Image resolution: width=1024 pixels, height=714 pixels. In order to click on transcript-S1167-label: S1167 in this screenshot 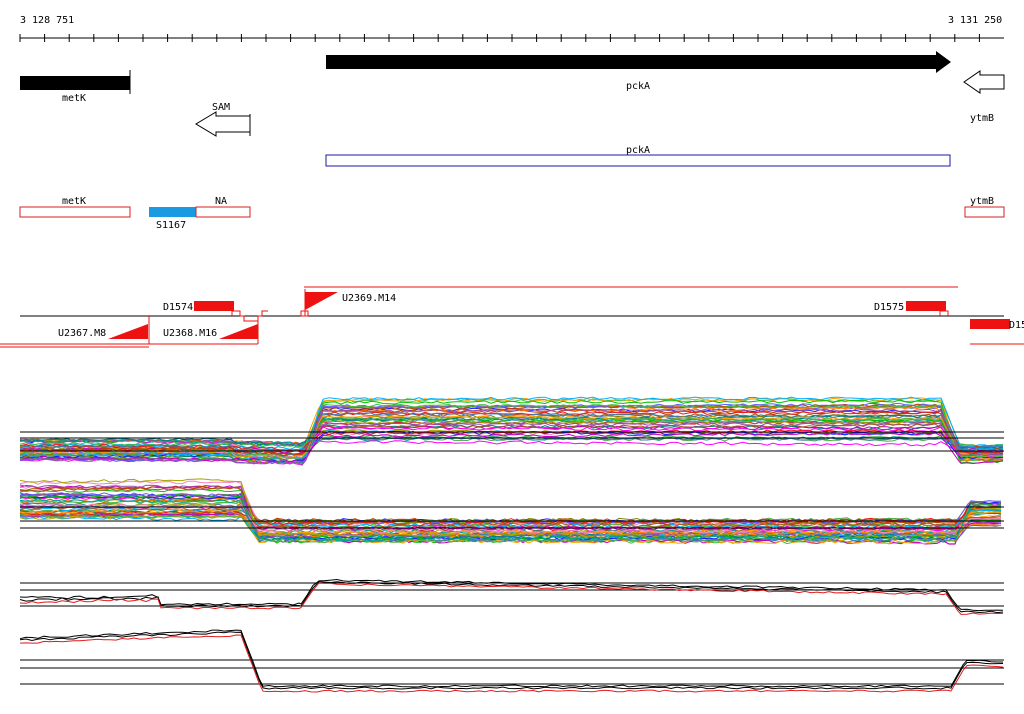, I will do `click(171, 225)`.